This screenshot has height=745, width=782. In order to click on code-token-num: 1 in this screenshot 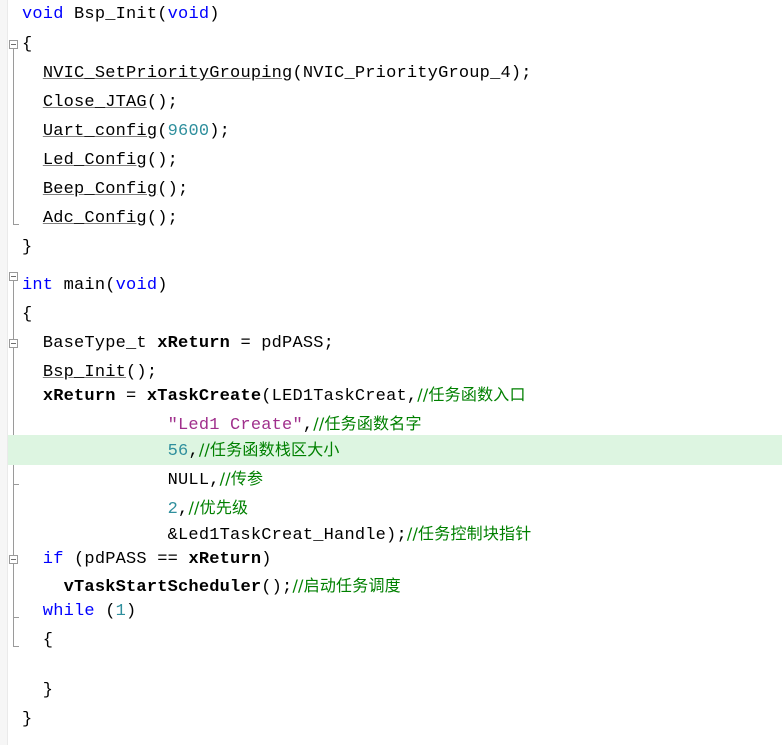, I will do `click(121, 611)`.